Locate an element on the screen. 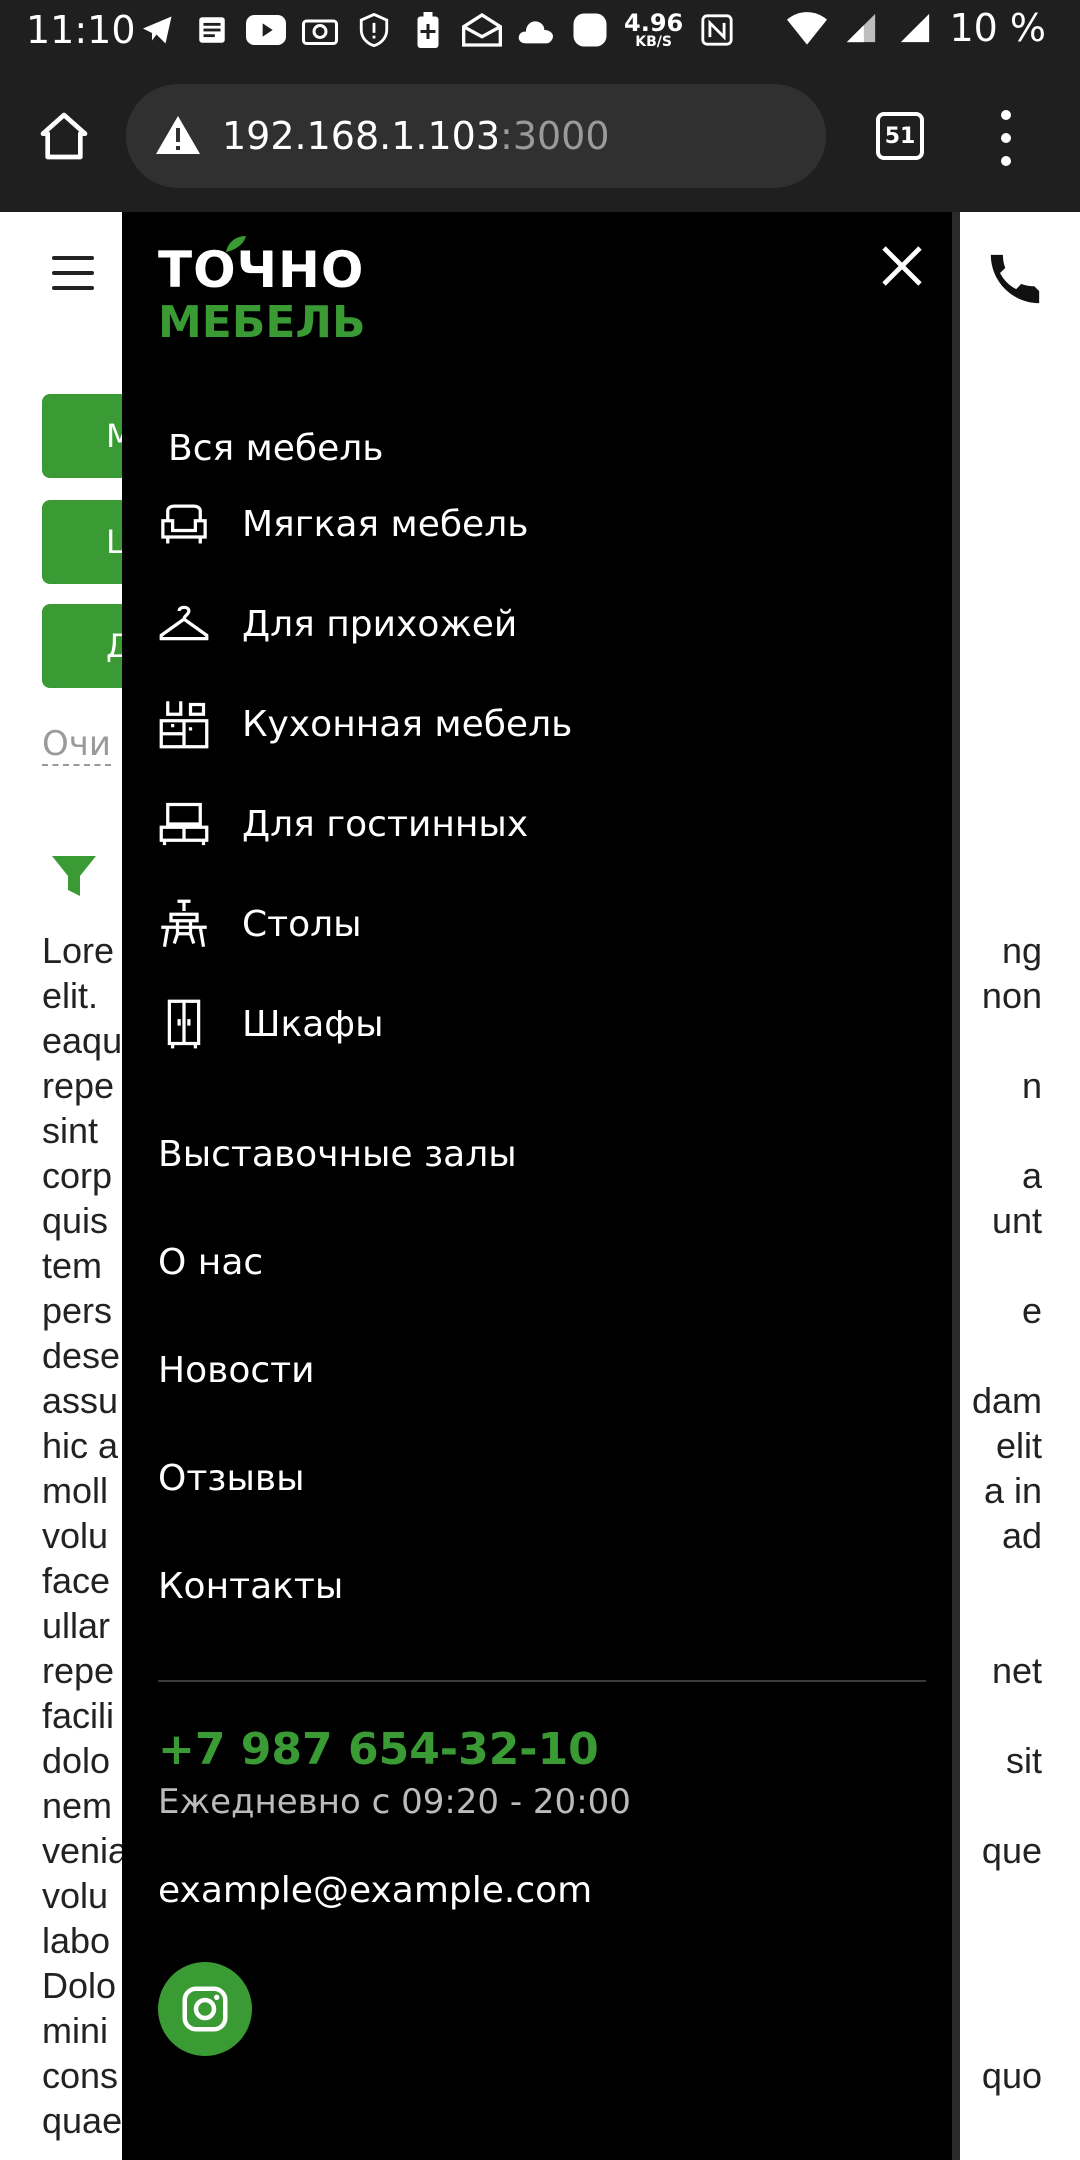  lorem-right-fragment: non is located at coordinates (1011, 995).